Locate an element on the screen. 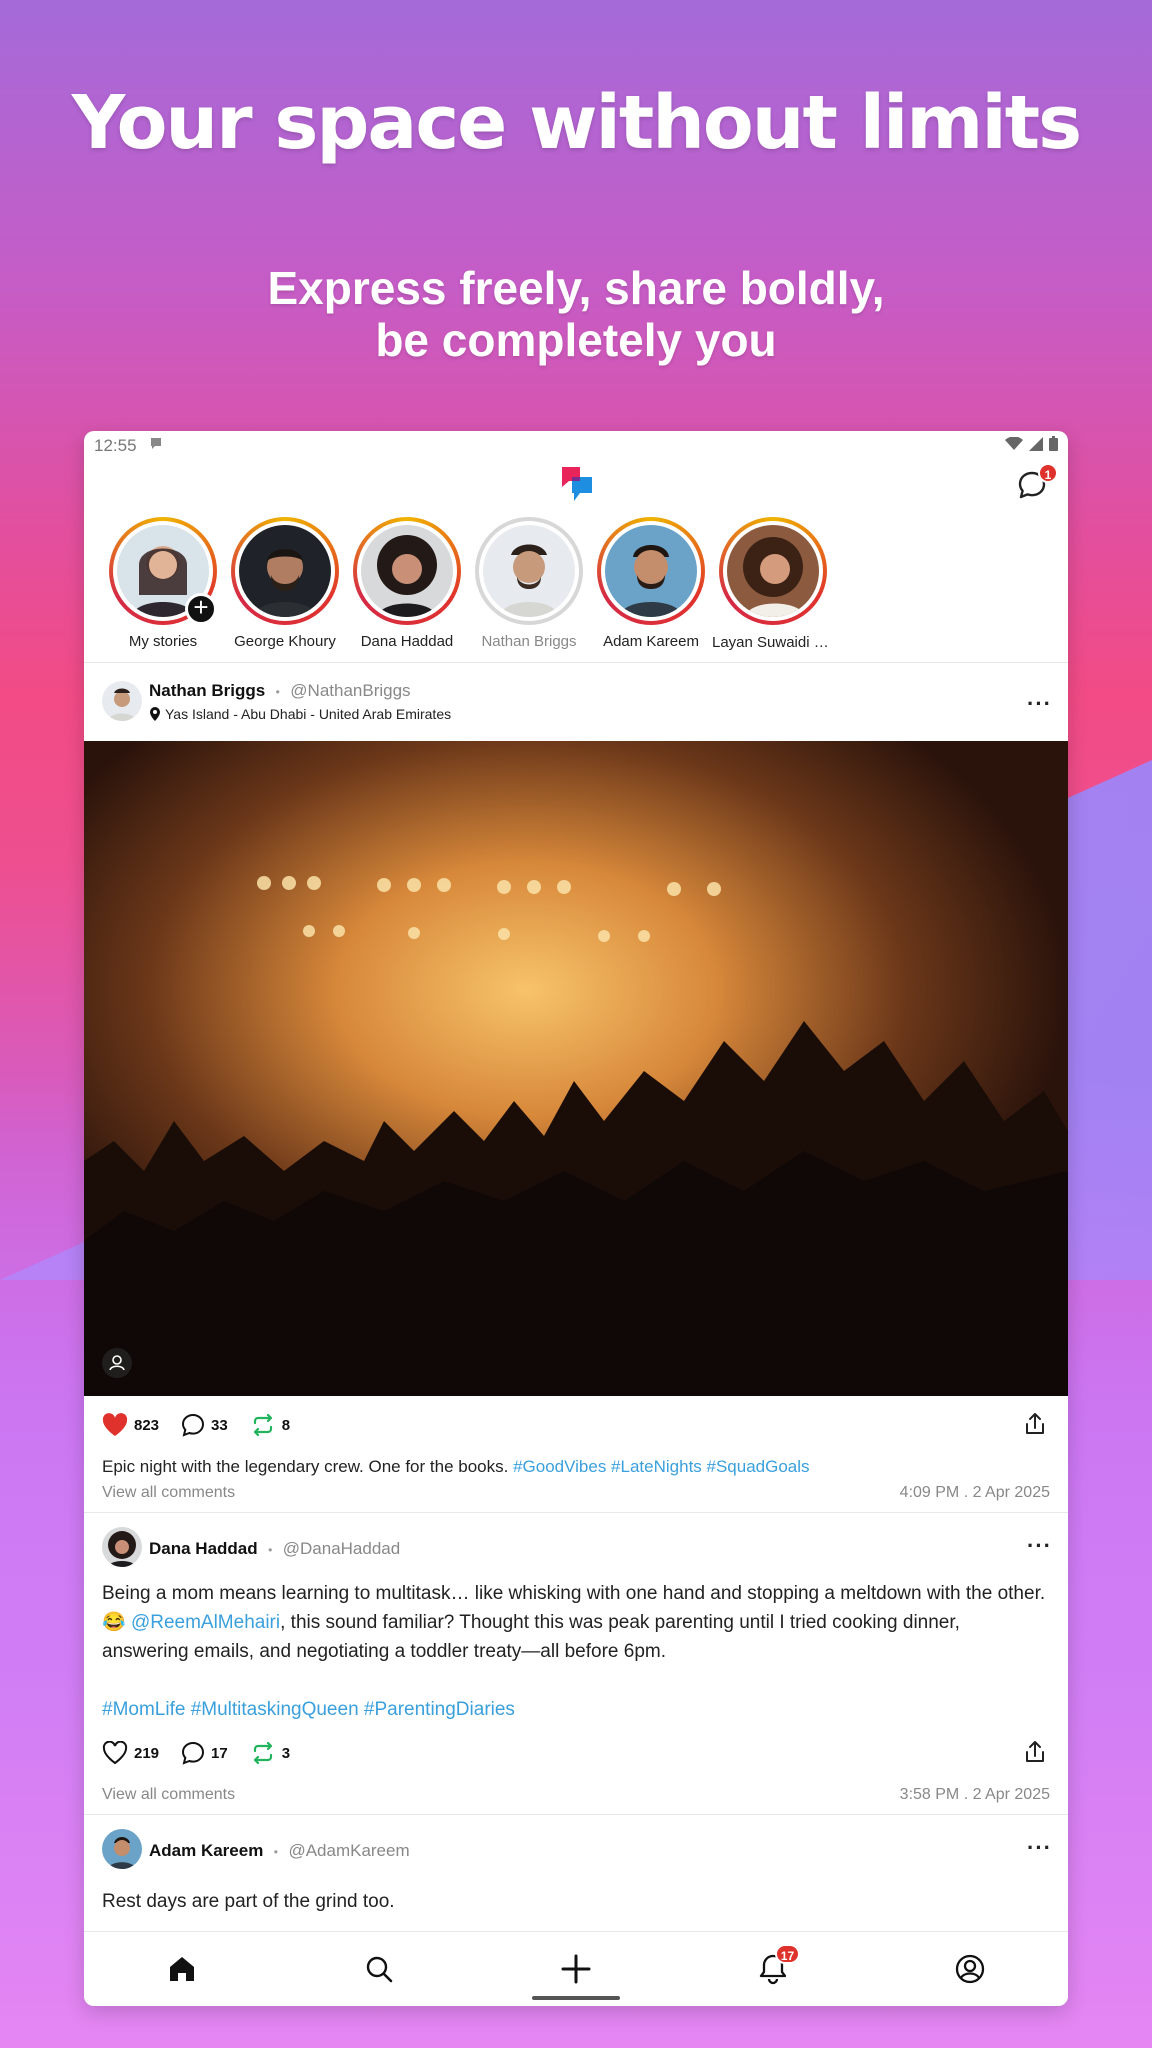 The height and width of the screenshot is (2048, 1152). story-name: Adam Kareem is located at coordinates (651, 641).